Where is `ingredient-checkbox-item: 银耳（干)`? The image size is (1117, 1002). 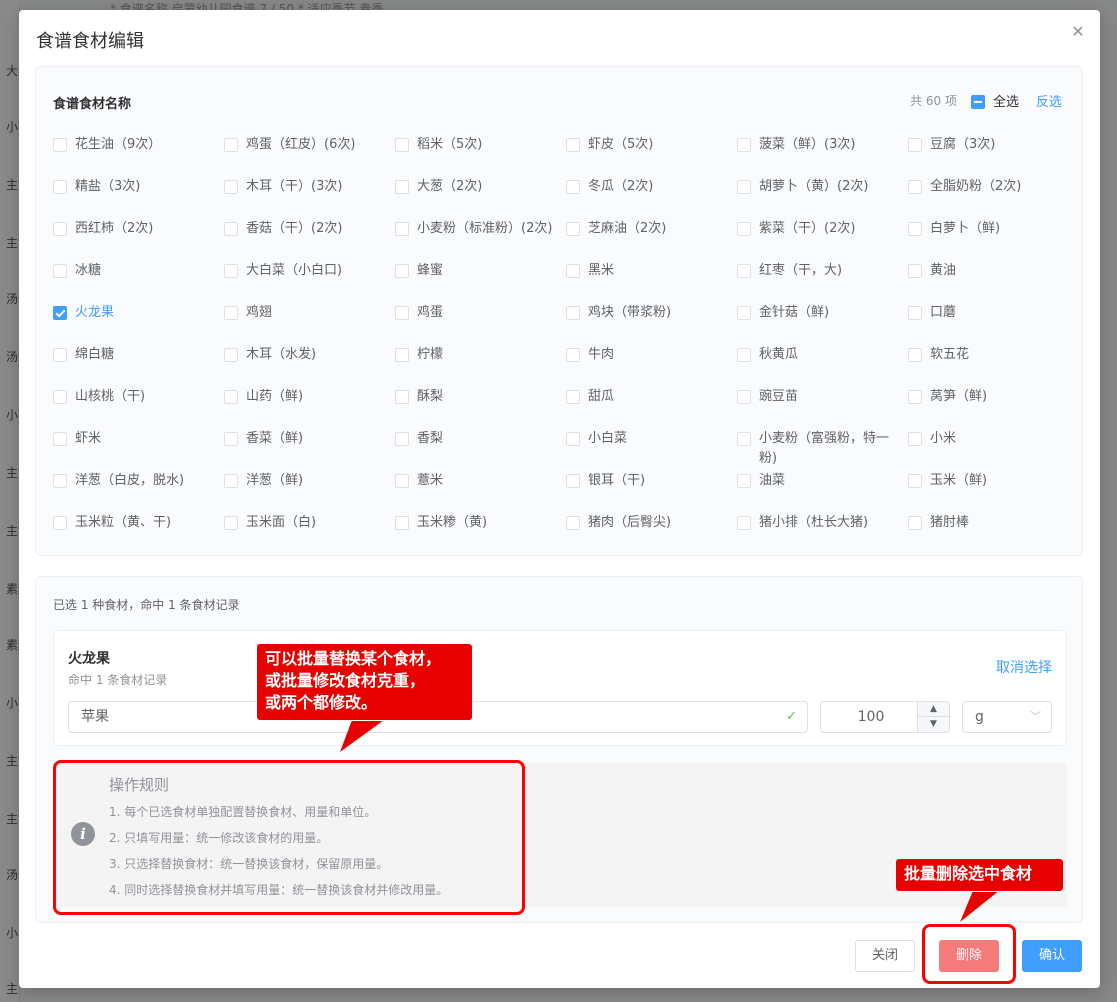 ingredient-checkbox-item: 银耳（干) is located at coordinates (648, 481).